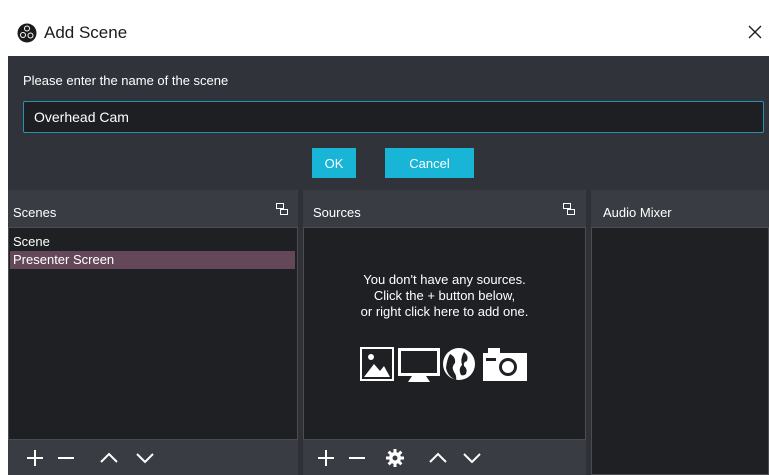  What do you see at coordinates (459, 364) in the screenshot?
I see `globe-icon` at bounding box center [459, 364].